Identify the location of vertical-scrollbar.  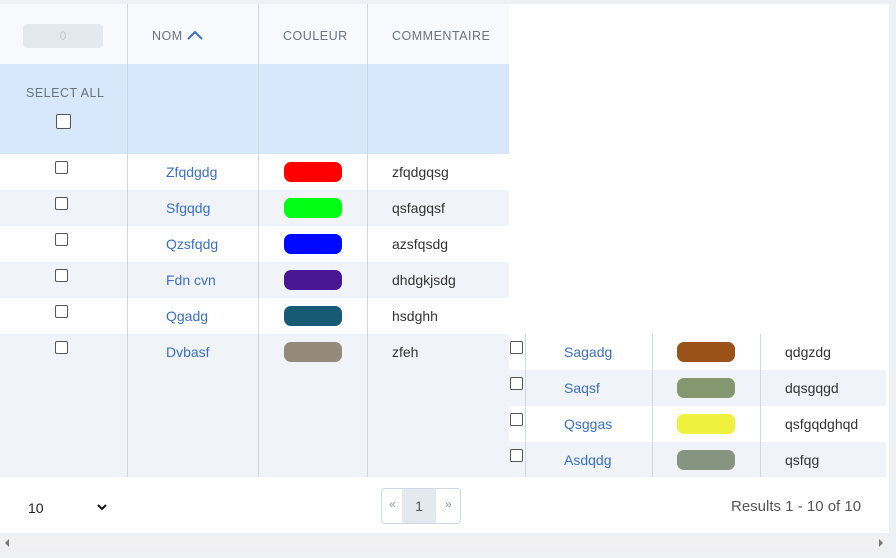
(892, 277).